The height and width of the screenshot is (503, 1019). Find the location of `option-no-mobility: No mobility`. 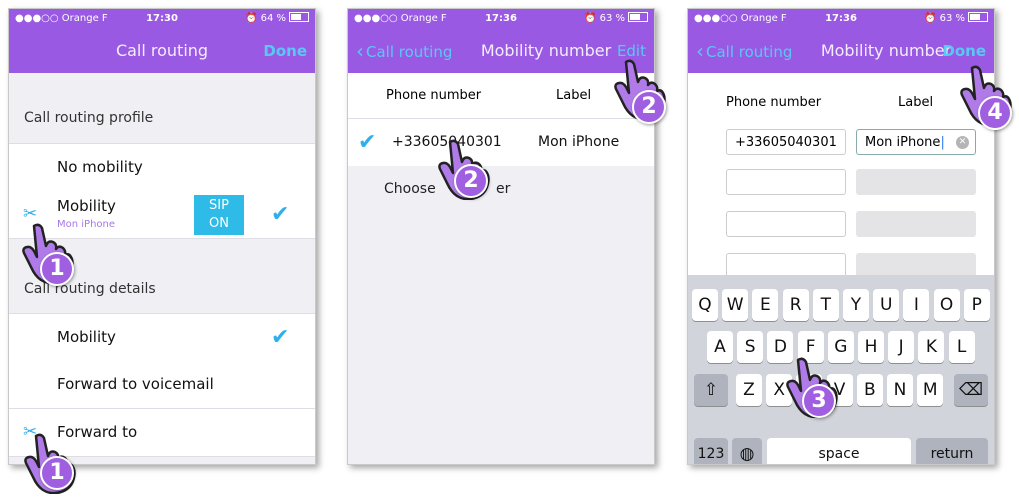

option-no-mobility: No mobility is located at coordinates (162, 167).